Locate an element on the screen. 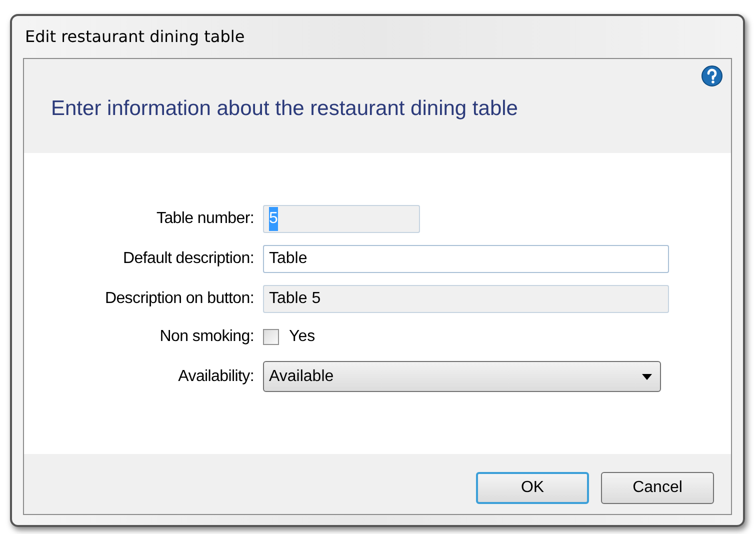  text-field: Table 5 is located at coordinates (466, 299).